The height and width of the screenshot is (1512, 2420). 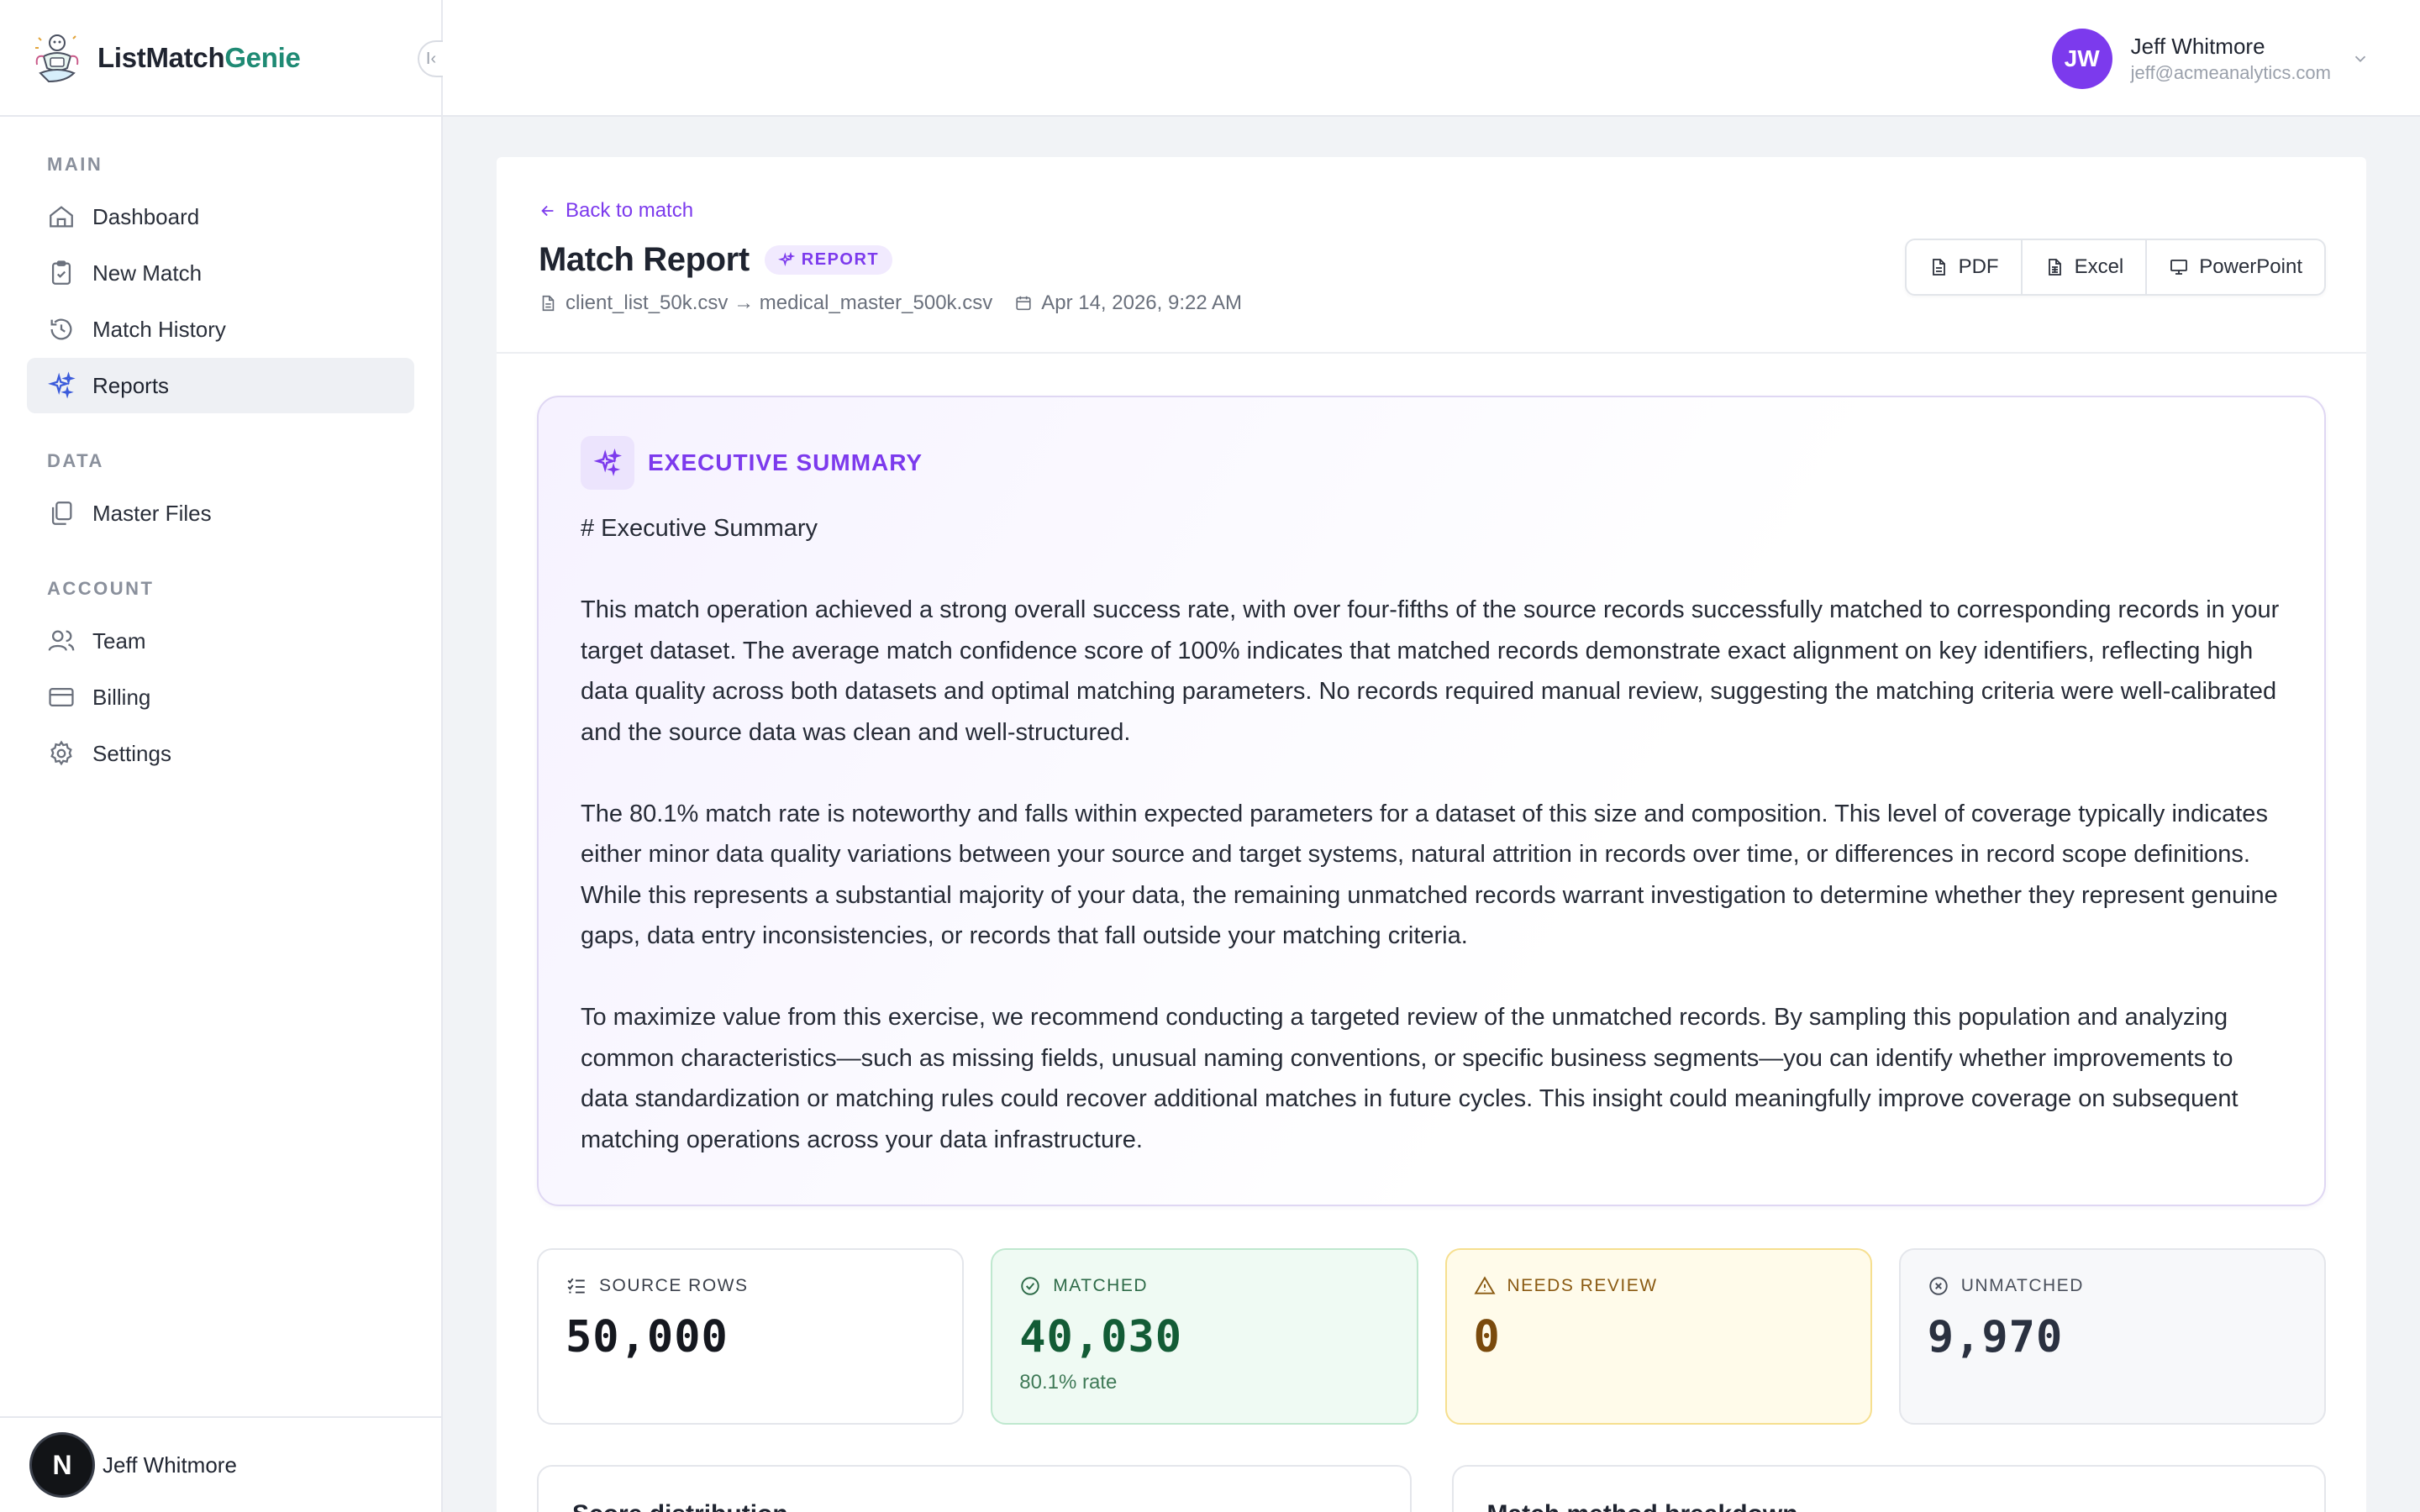 What do you see at coordinates (1432, 58) in the screenshot?
I see `topbar: JW Jeff Whitmore jeff@acmeanalytics.com` at bounding box center [1432, 58].